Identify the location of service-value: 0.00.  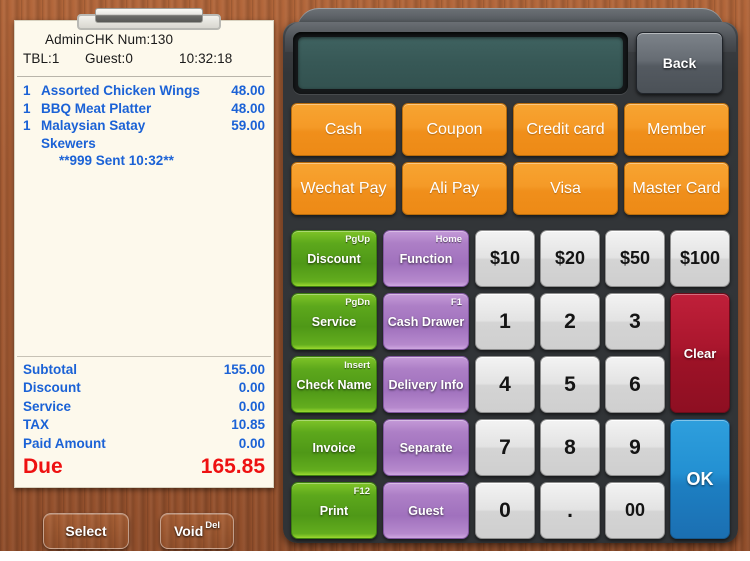
(251, 406).